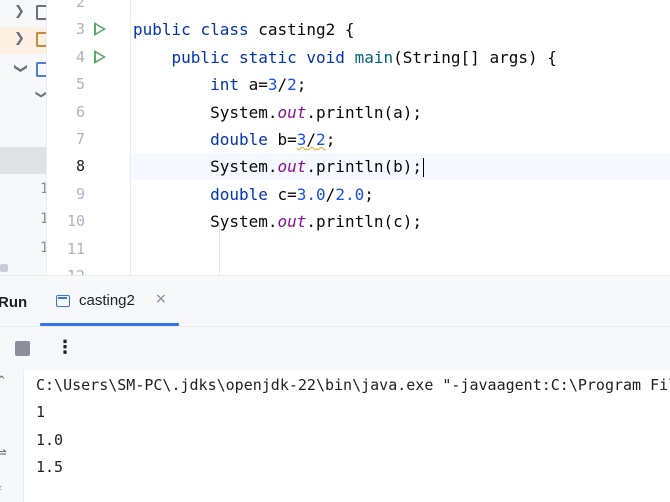 Image resolution: width=670 pixels, height=502 pixels. What do you see at coordinates (80, 84) in the screenshot?
I see `line-number: 5` at bounding box center [80, 84].